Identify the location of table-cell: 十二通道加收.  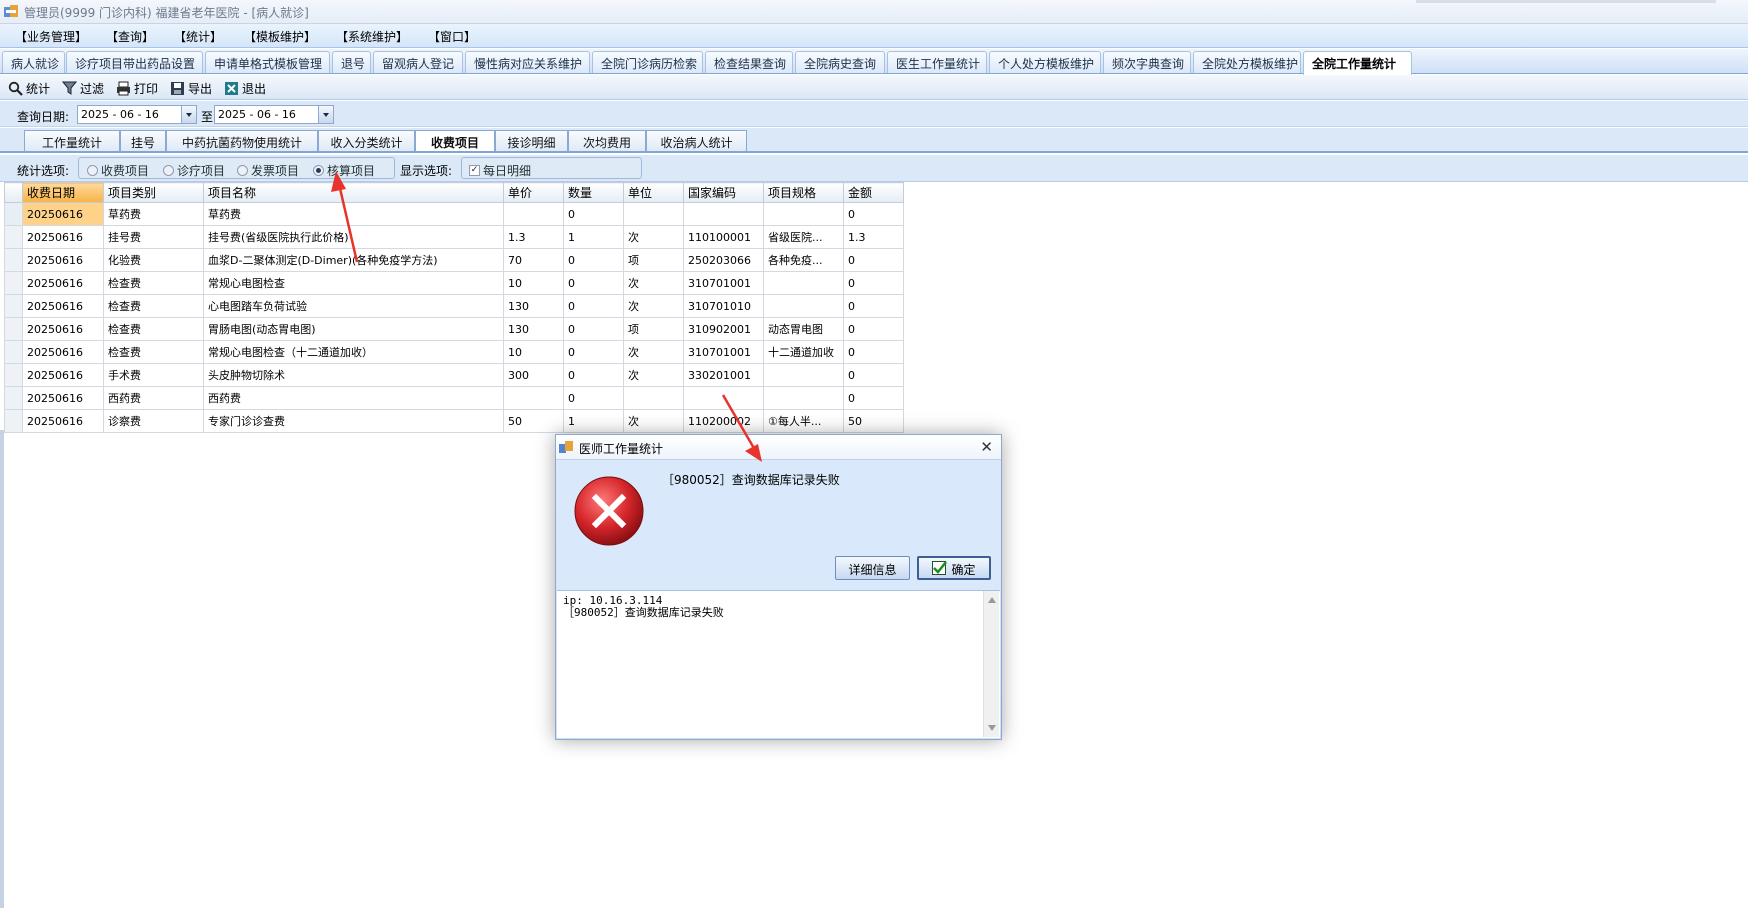
(803, 352).